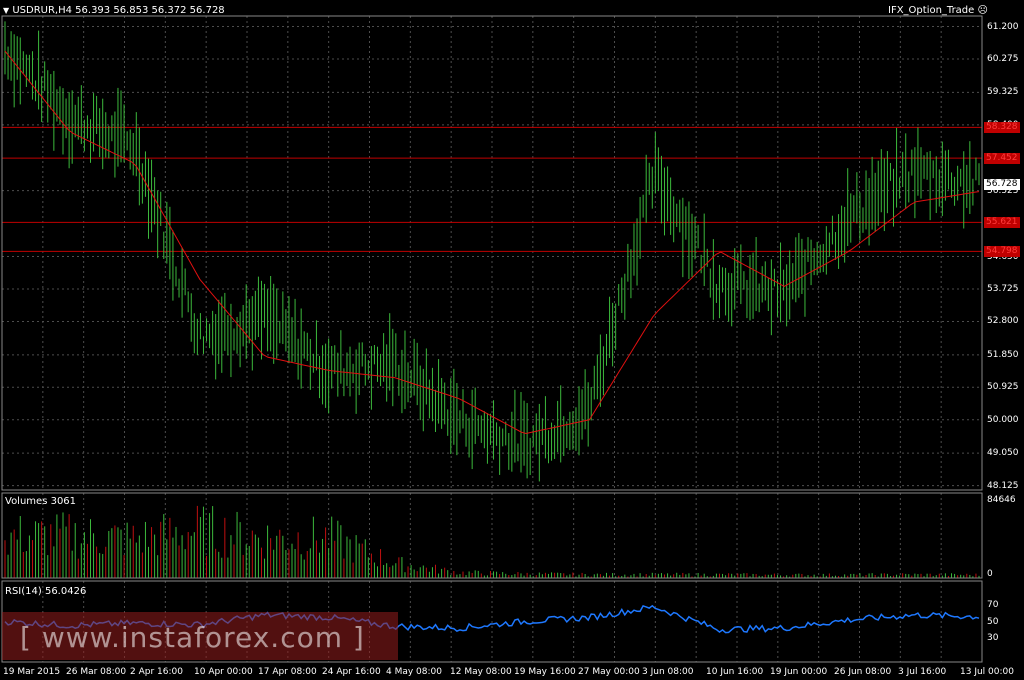  I want to click on volume-bars, so click(492, 541).